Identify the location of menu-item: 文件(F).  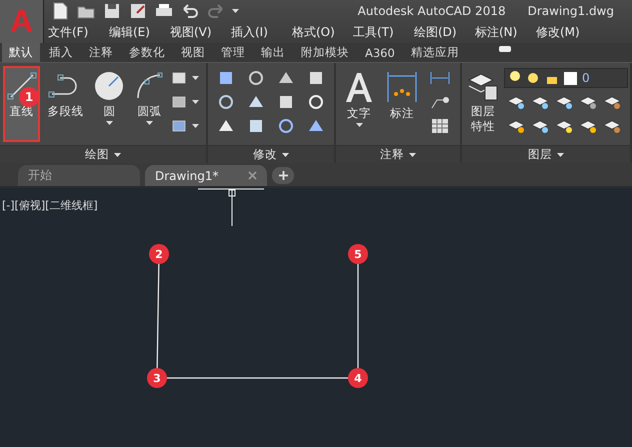
(78, 32).